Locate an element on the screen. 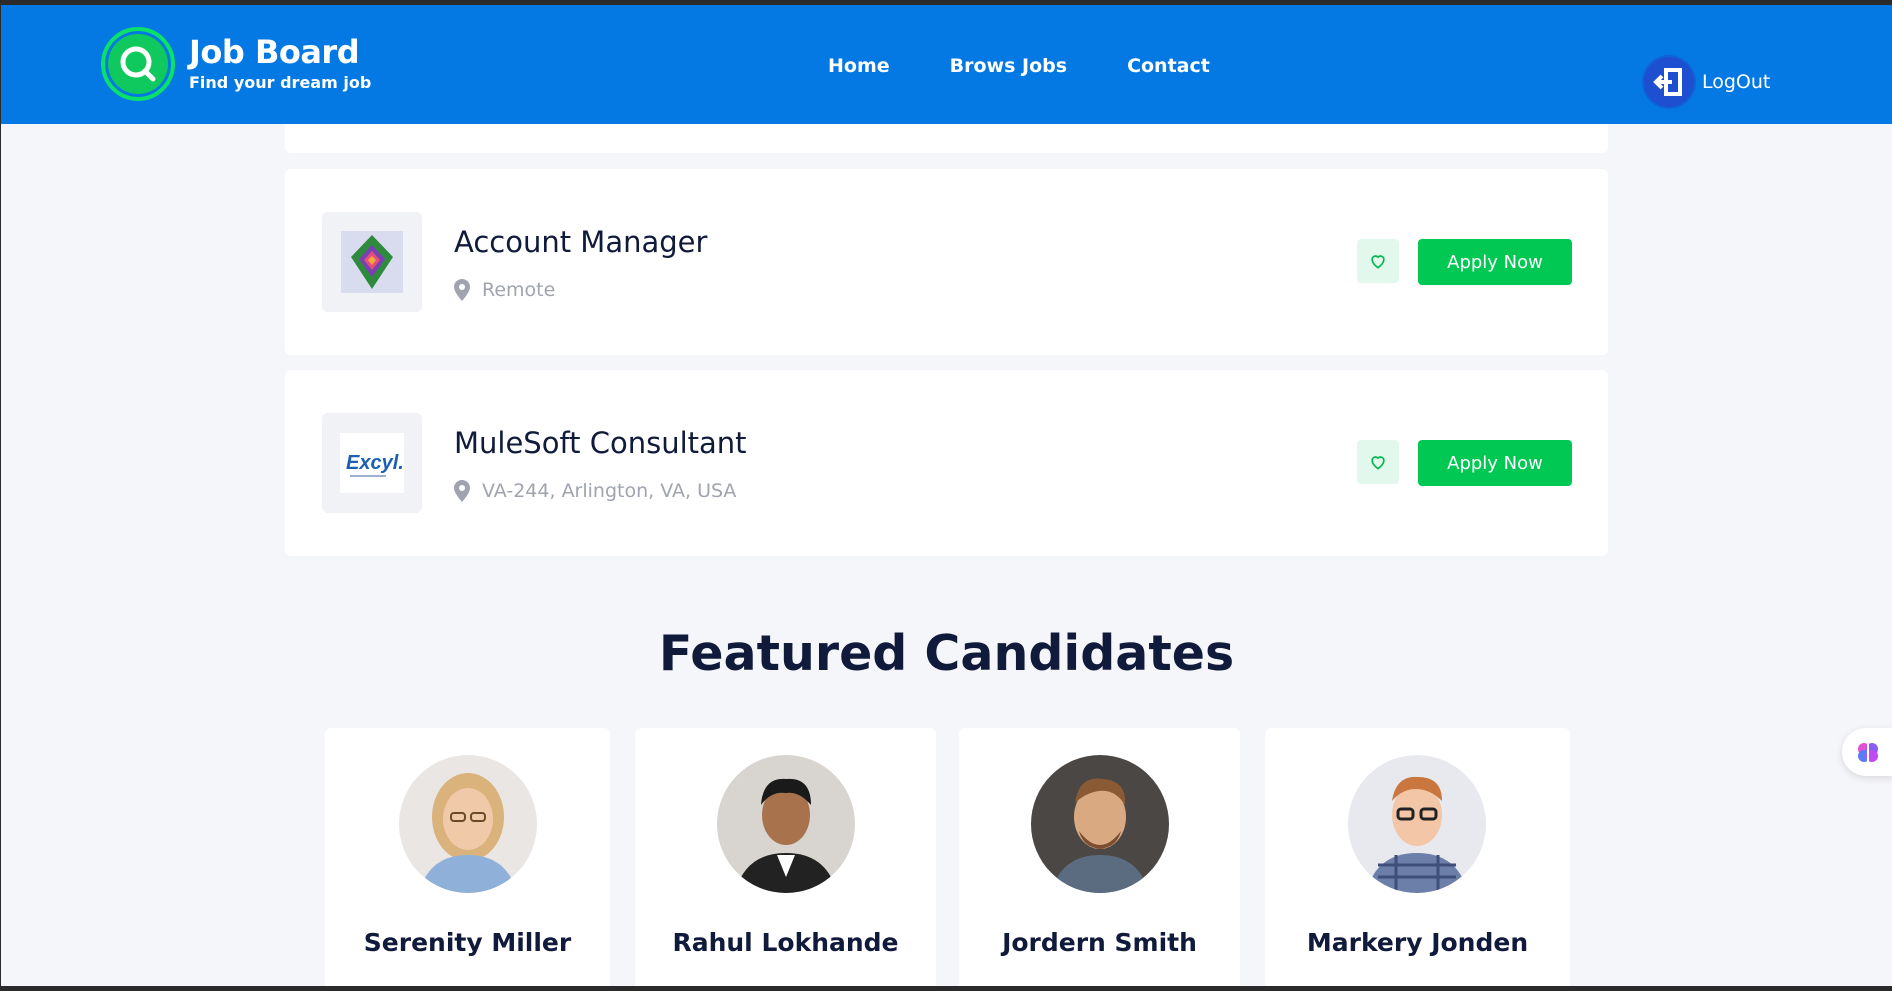 The image size is (1892, 991). brand-logo: Job Board Find your dream job is located at coordinates (236, 64).